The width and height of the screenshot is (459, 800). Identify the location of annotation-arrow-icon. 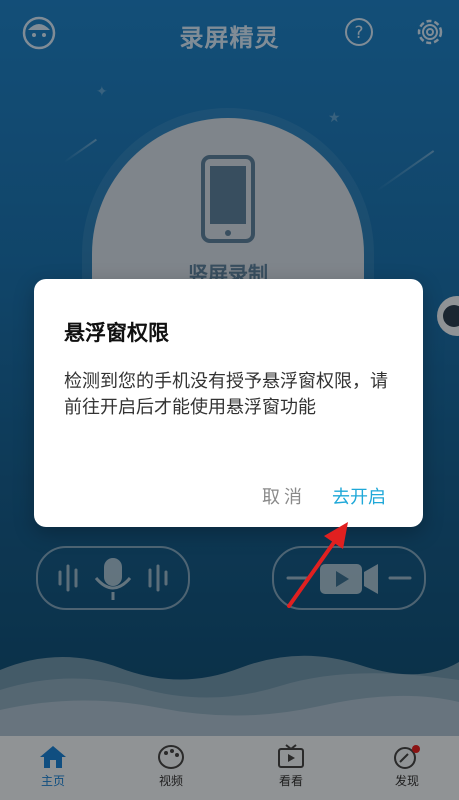
(317, 565).